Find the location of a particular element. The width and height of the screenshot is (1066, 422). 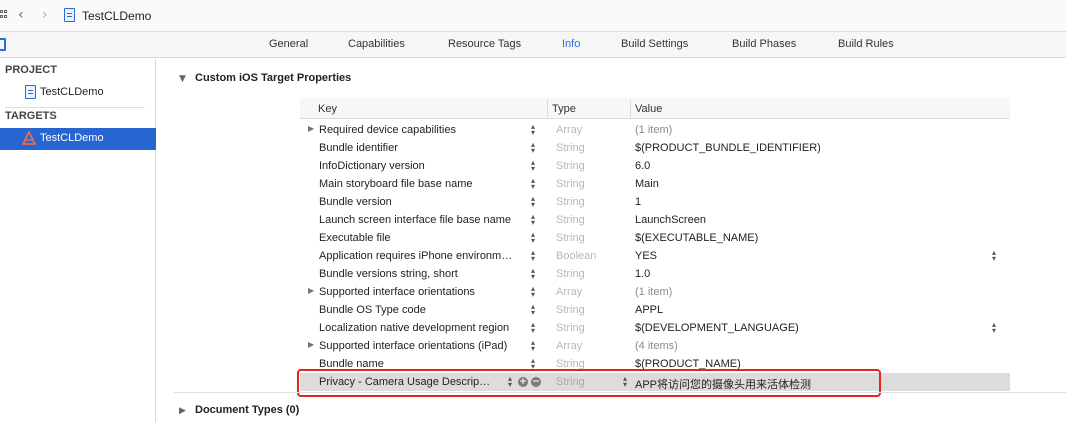

row-value: APPL is located at coordinates (649, 310).